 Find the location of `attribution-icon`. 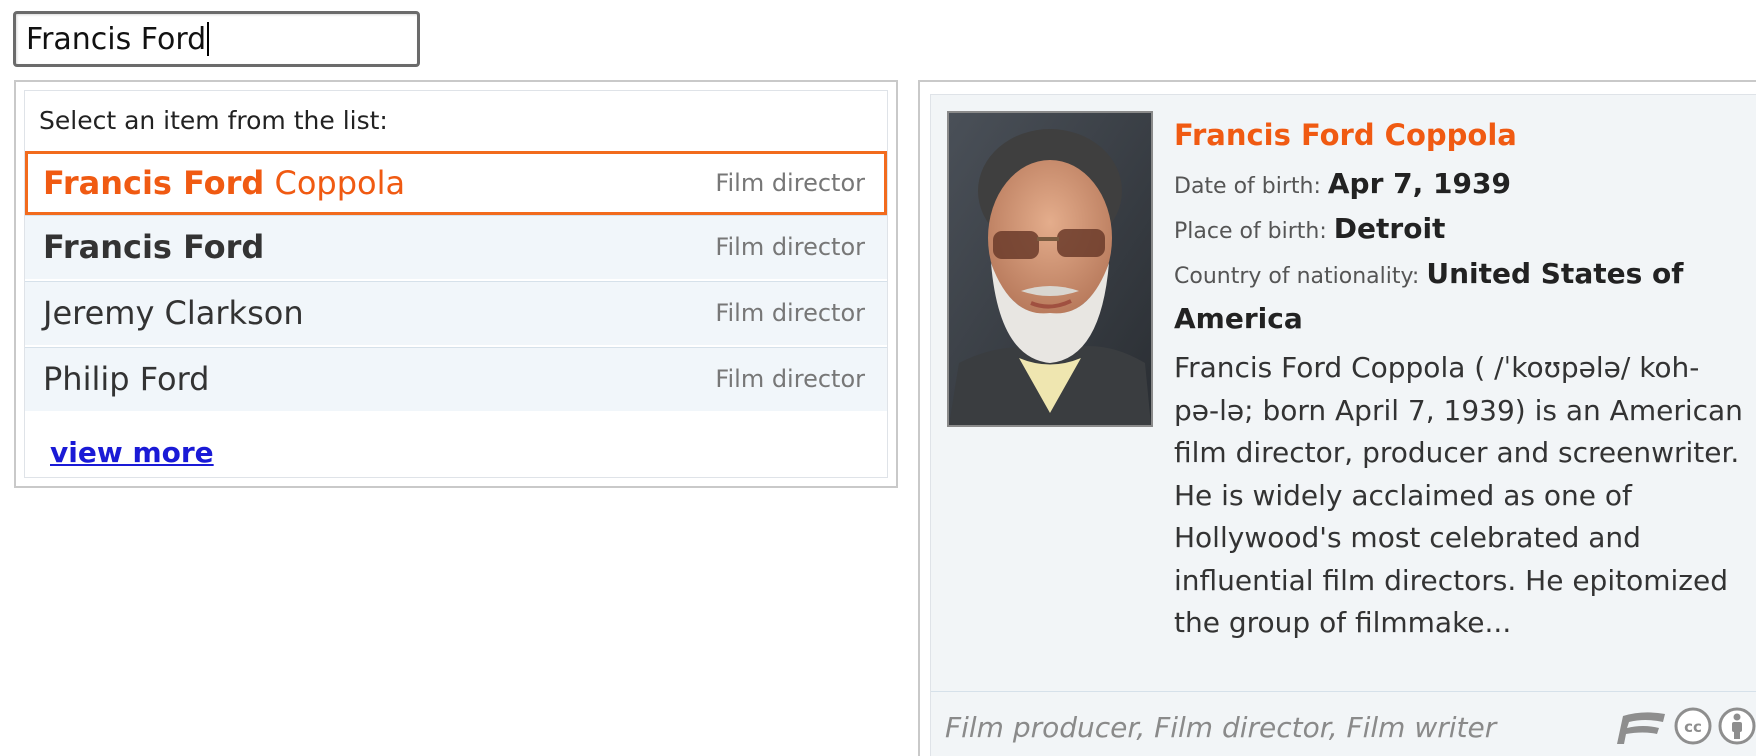

attribution-icon is located at coordinates (1736, 726).